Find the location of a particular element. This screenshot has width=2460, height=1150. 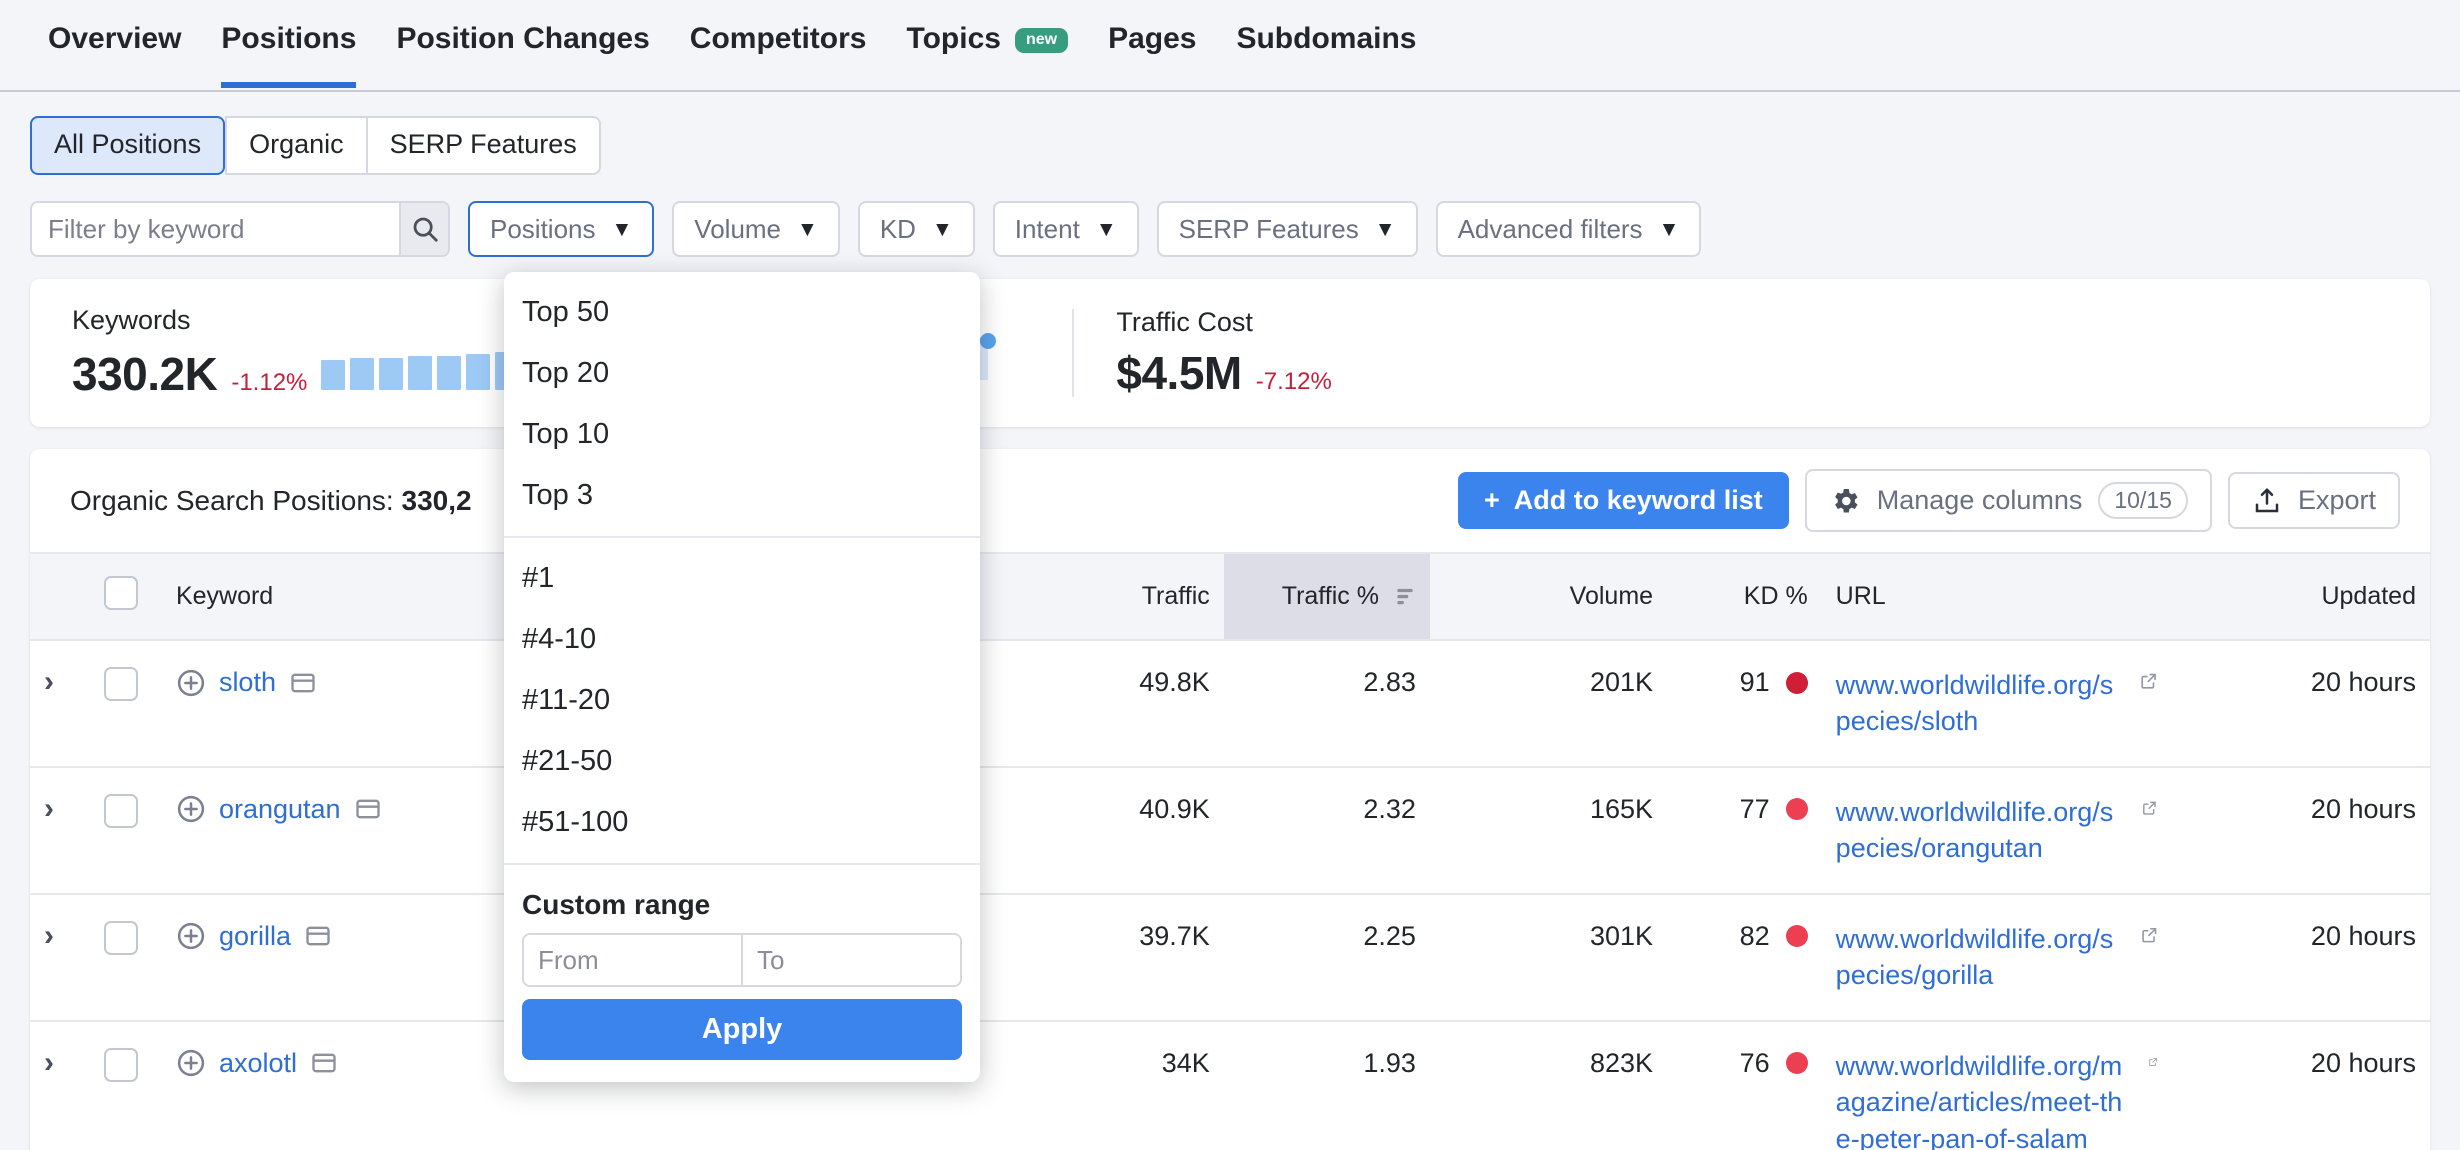

chevron-down-icon: ▼ is located at coordinates (1669, 229).